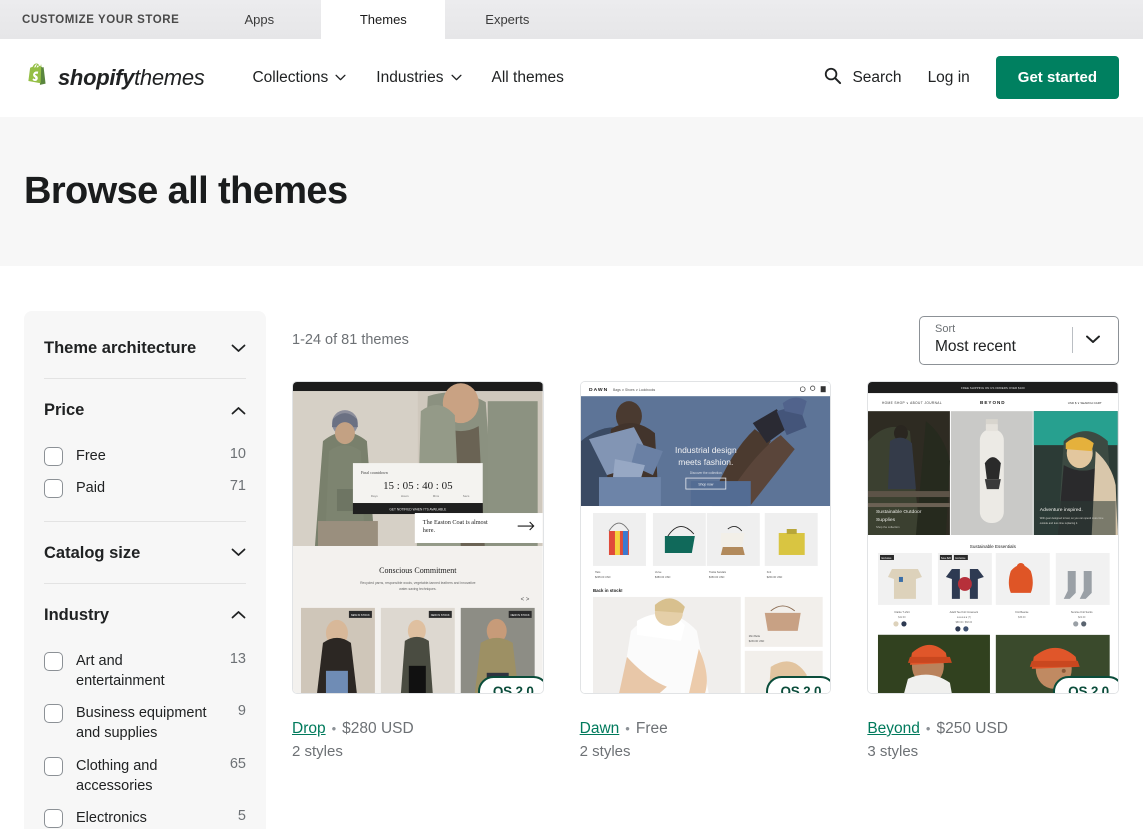 The image size is (1143, 829). I want to click on svg-text: Sustainable Essentials, so click(993, 546).